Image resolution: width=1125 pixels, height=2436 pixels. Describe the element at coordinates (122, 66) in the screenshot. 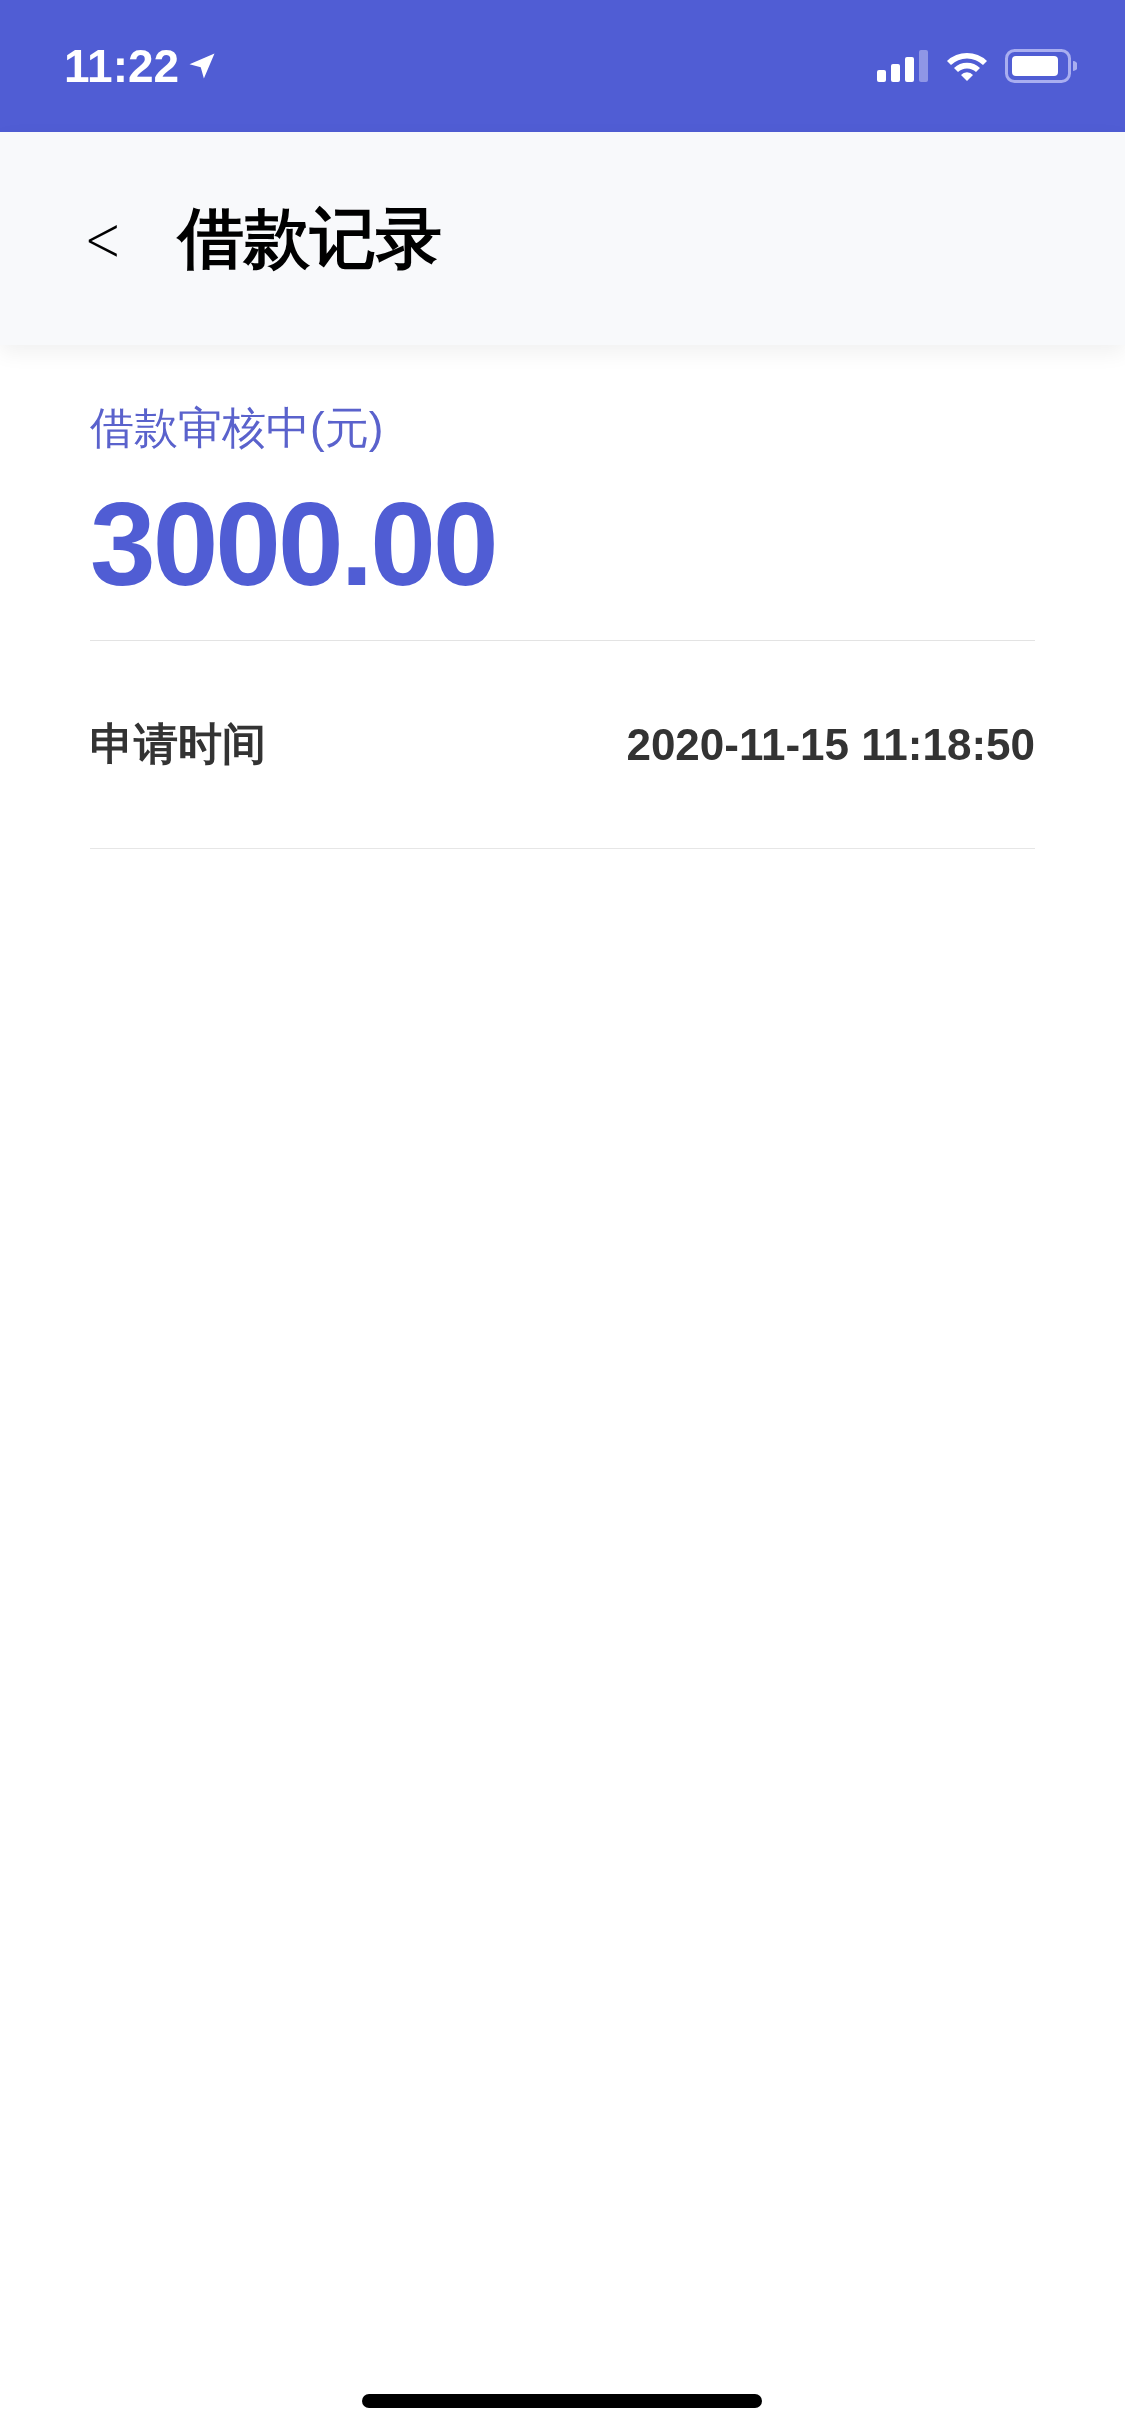

I see `status-time: 11:22` at that location.